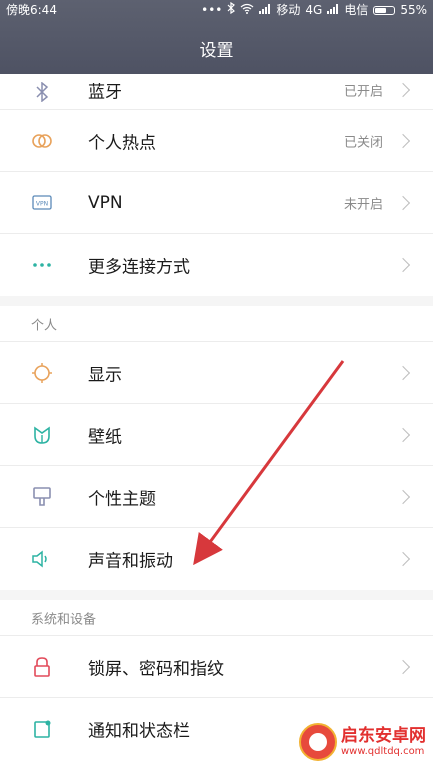  Describe the element at coordinates (413, 10) in the screenshot. I see `battery-percent: 55%` at that location.